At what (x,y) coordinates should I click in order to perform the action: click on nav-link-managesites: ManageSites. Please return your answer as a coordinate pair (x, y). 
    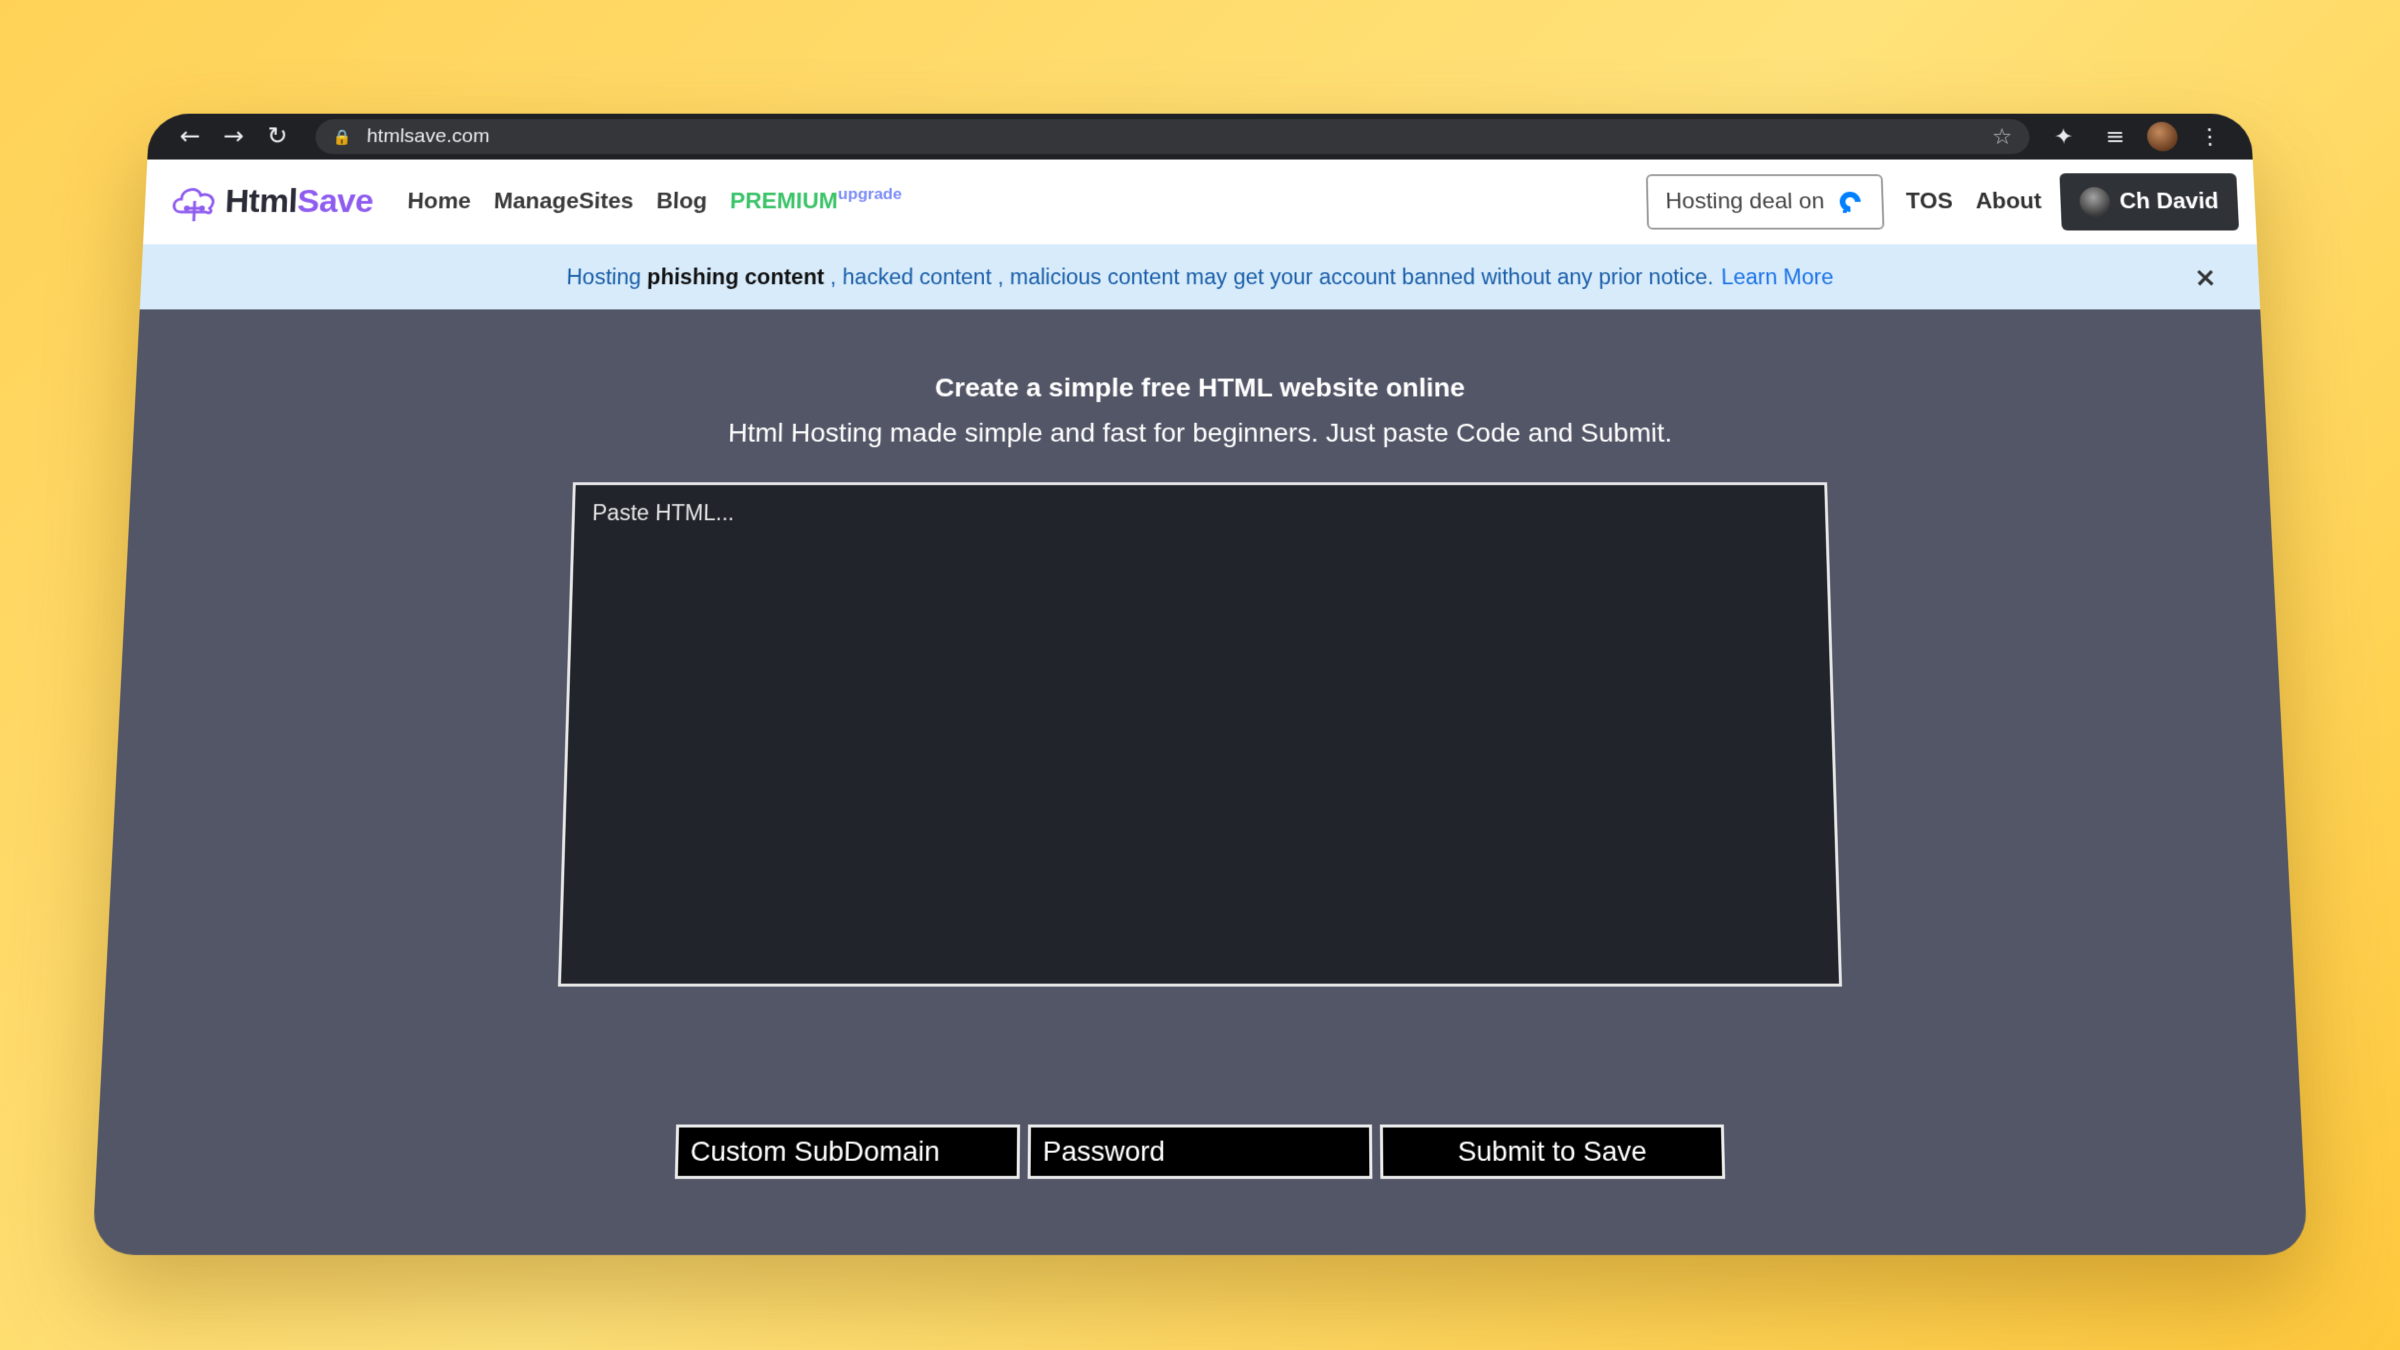
    Looking at the image, I should click on (563, 202).